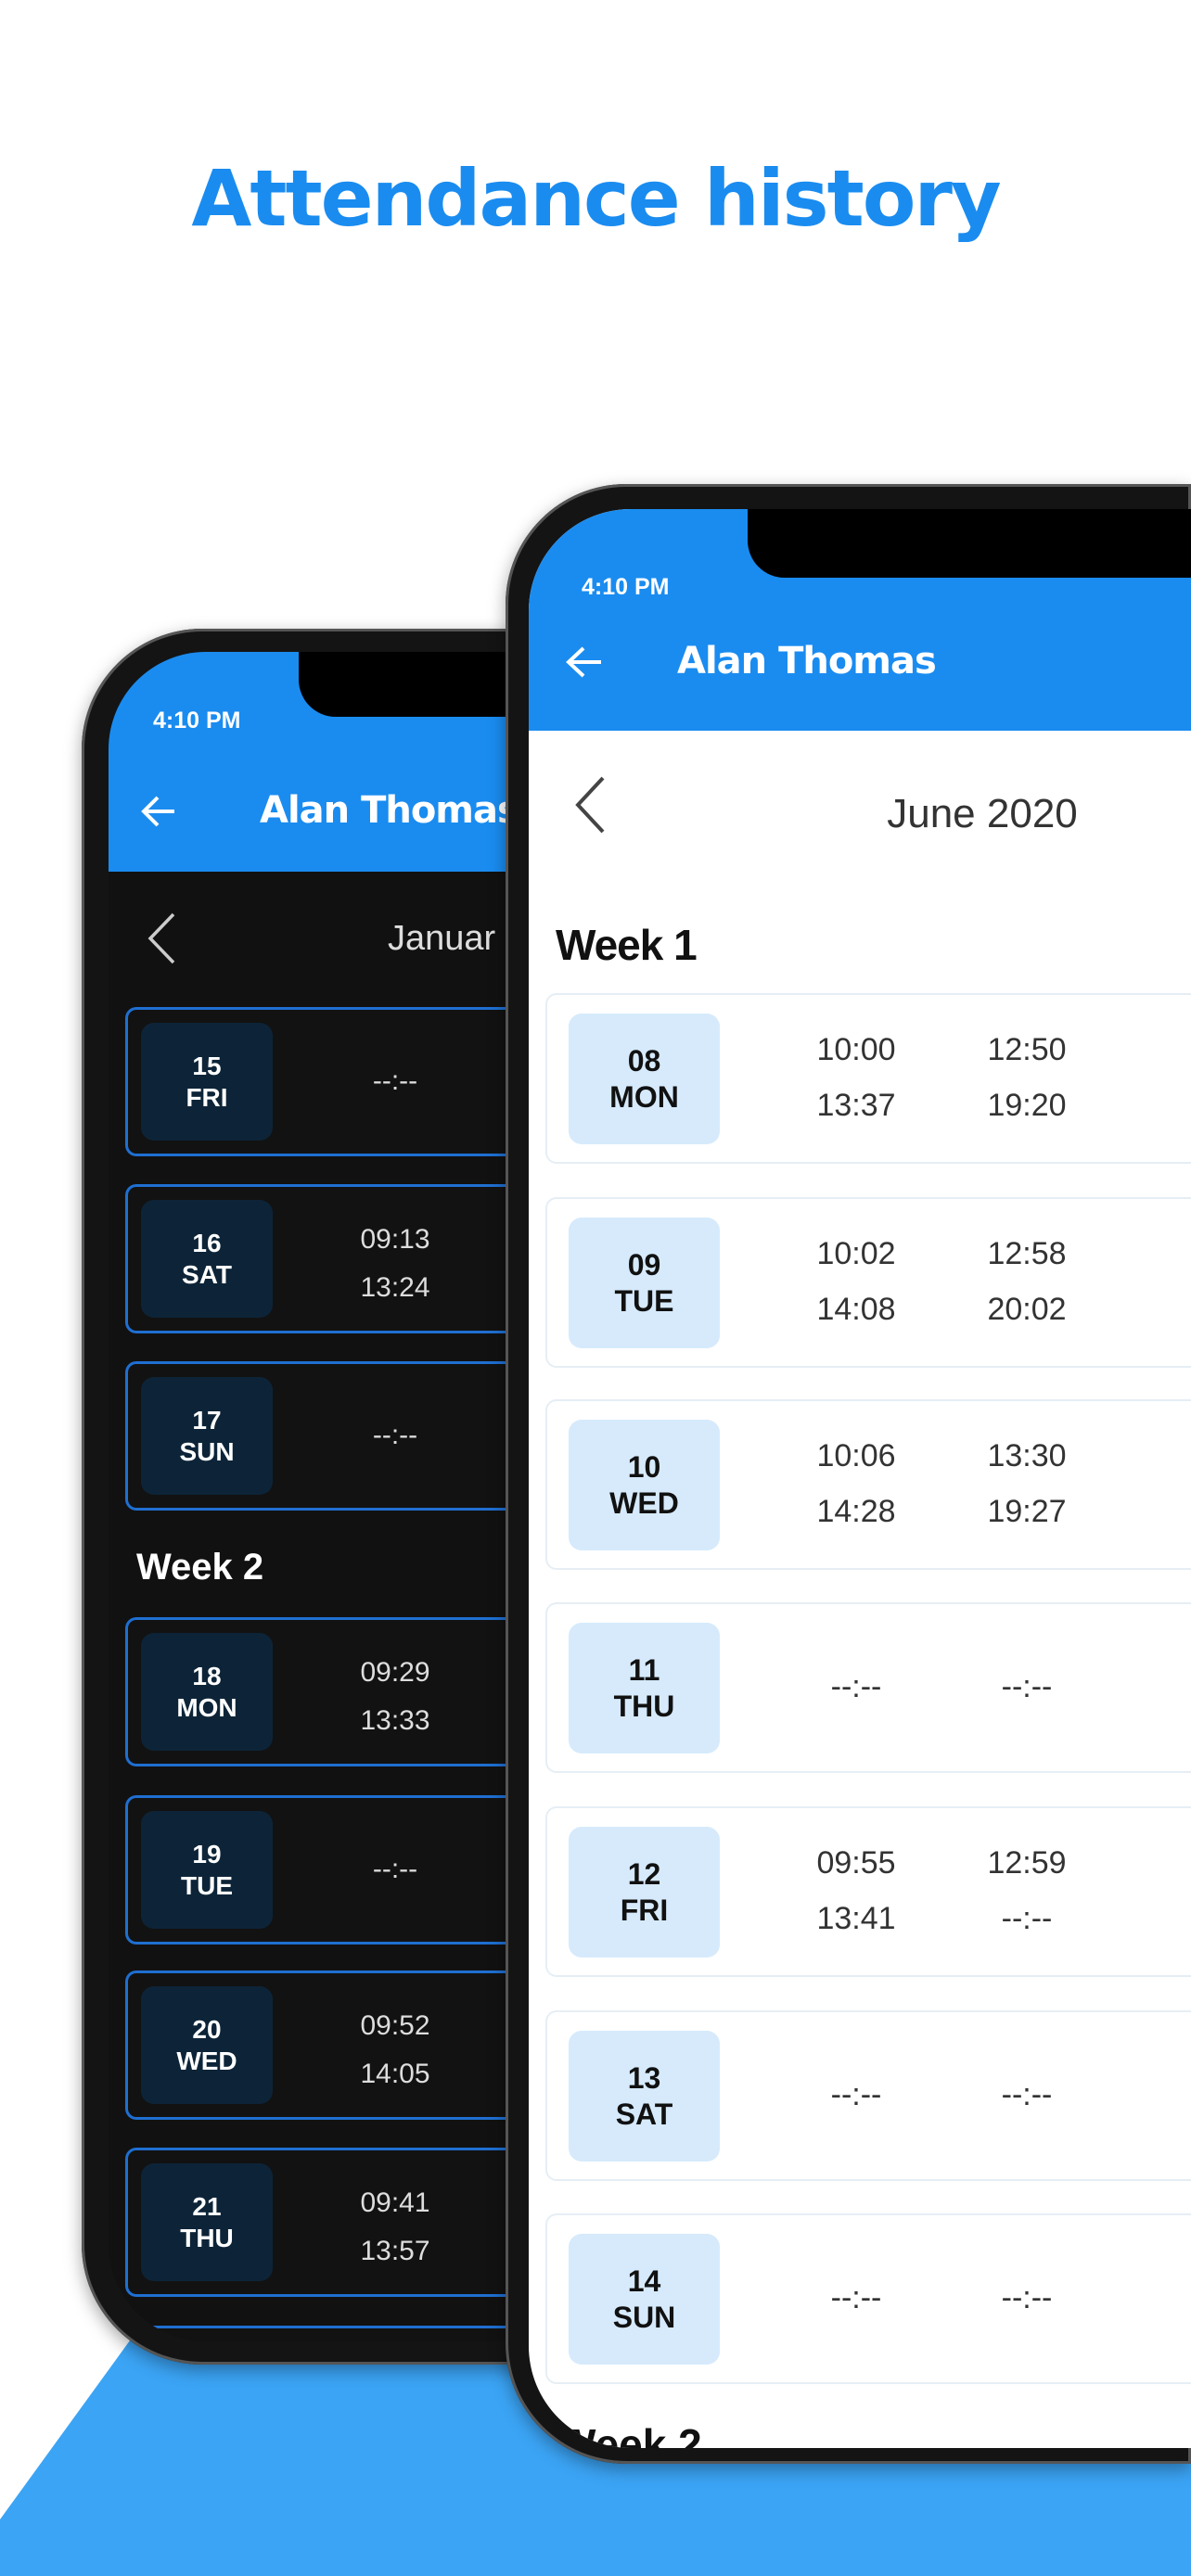 This screenshot has width=1191, height=2576. What do you see at coordinates (644, 1265) in the screenshot?
I see `date-number: 09` at bounding box center [644, 1265].